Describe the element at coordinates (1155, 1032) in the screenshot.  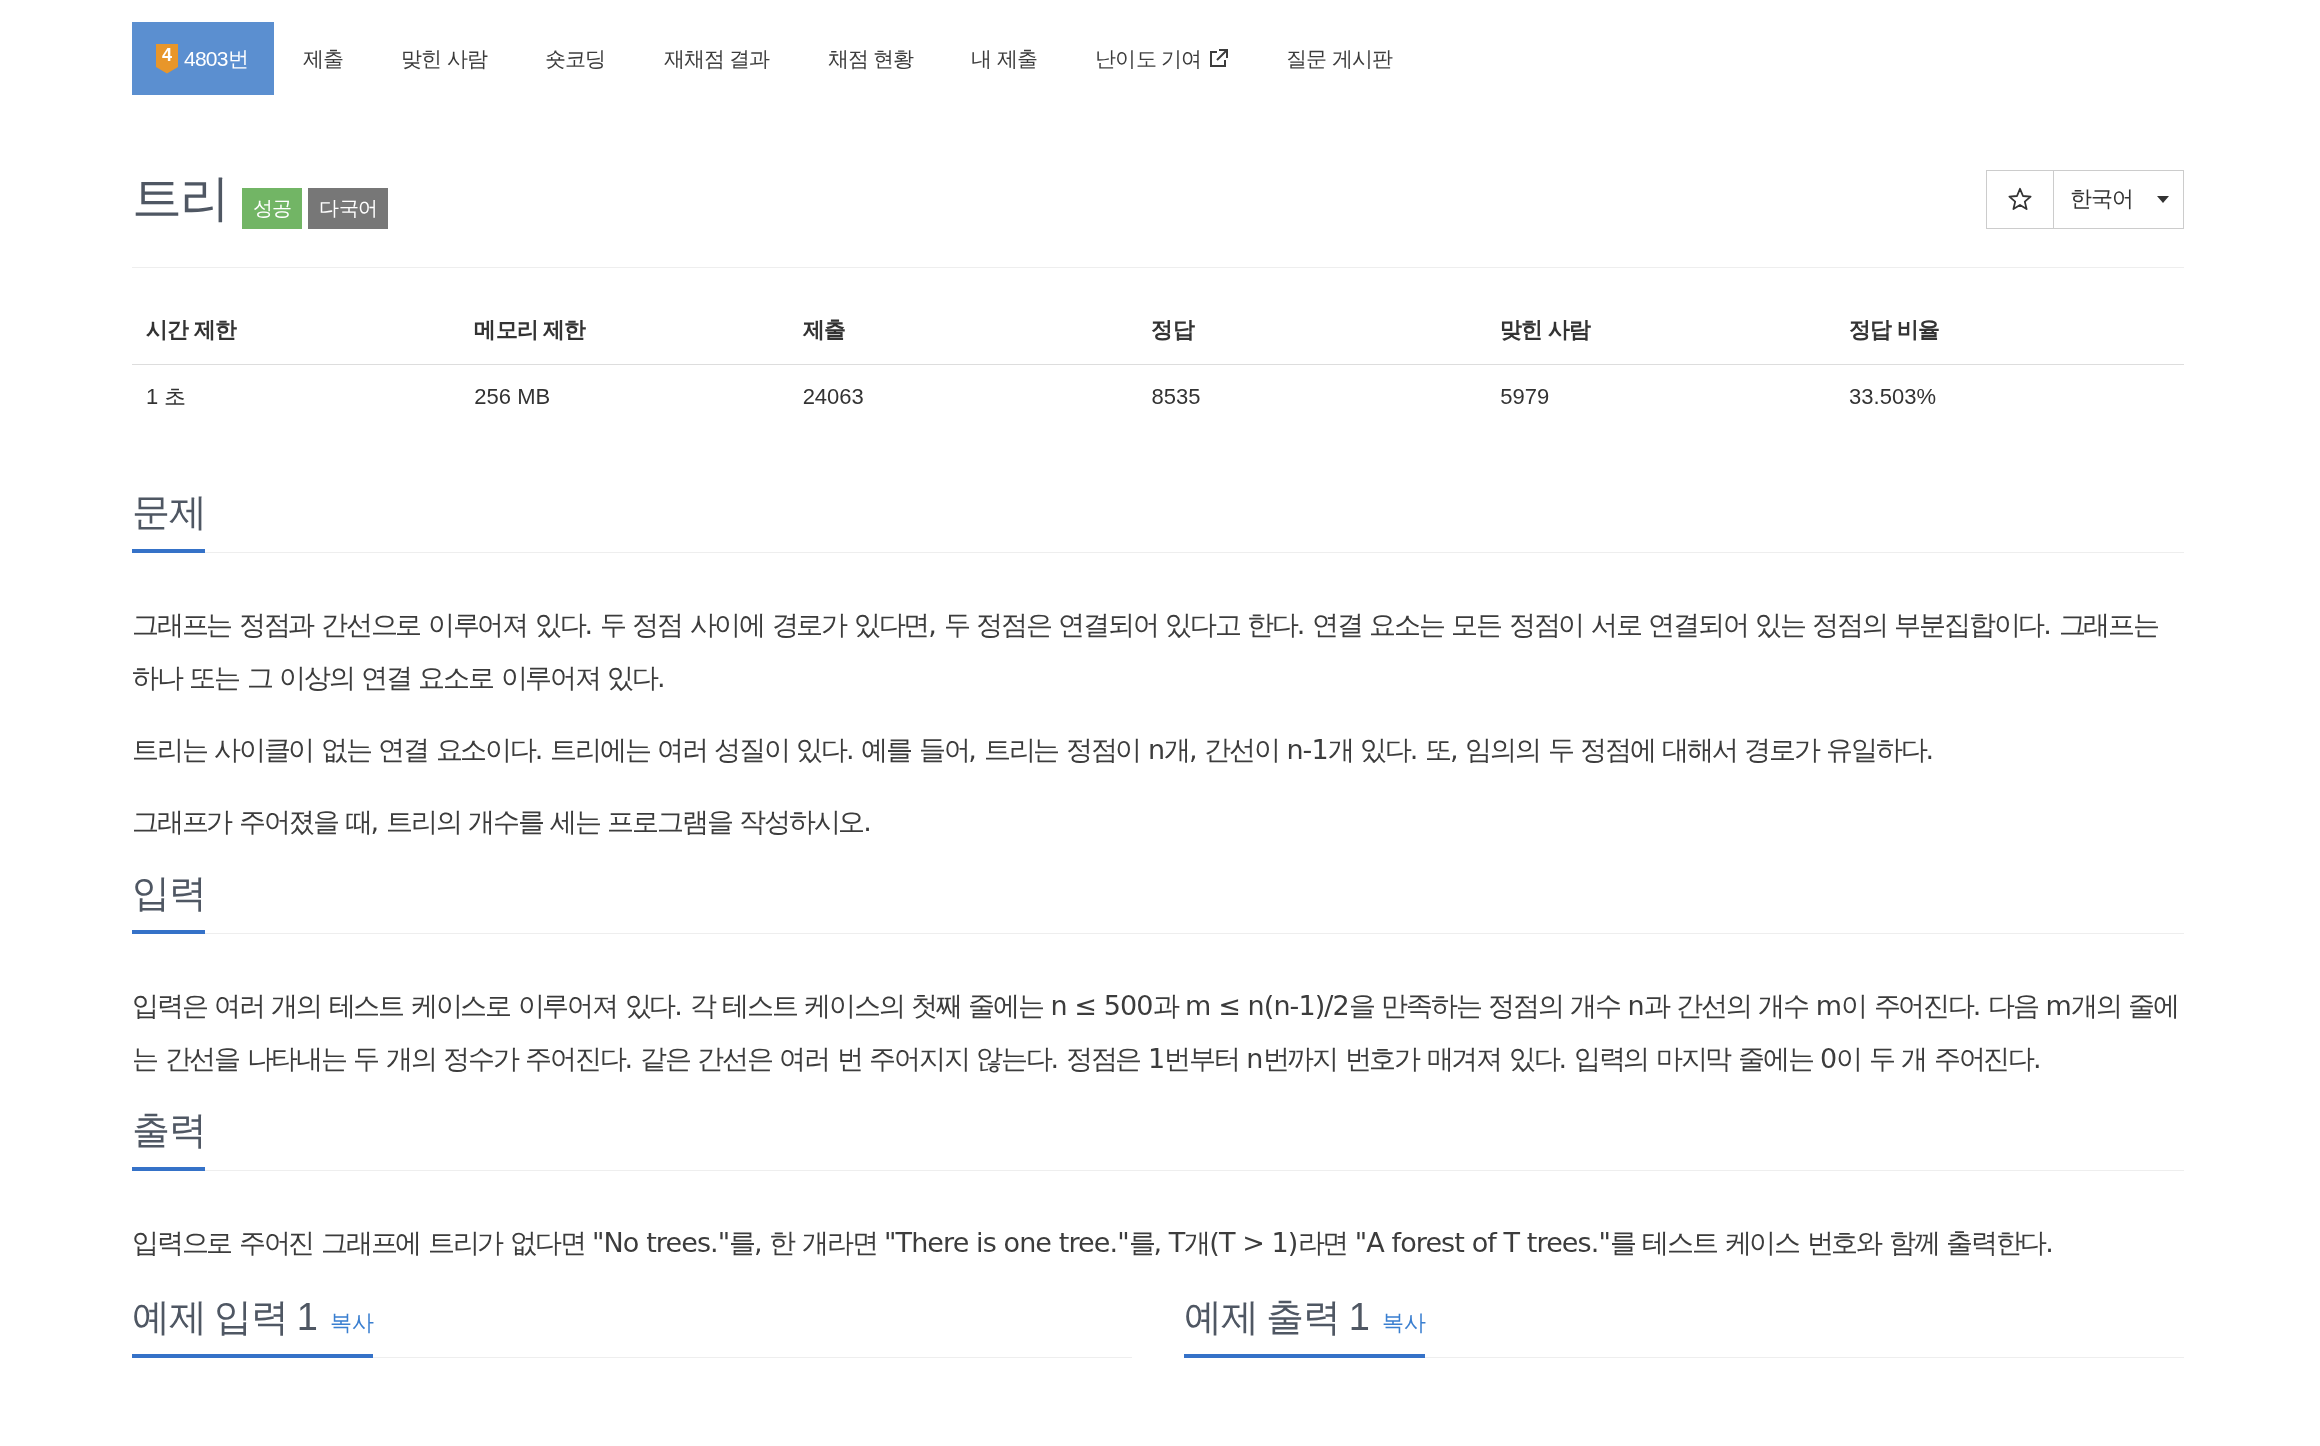
I see `paragraph: 입력은 여러 개의 테스트 케이스로 이루어져 있다. 각 테스트 케이스의 첫째 줄에는 n ≤ 500과 m ≤ n(n-1)/2을 만족하는 정점의 개수 n과 간선의 개수 m이 주어진다. 다음 m개의 줄에는 간선을 나타내는 두 개의 정수가 주어진다. 같은 간선은 여러 번 주어지지 않는다. 정점은 1번부터 n번까지 번호가 매겨져 있다. 입력의 마지막 줄에는 0이 두 개 주어진다.` at that location.